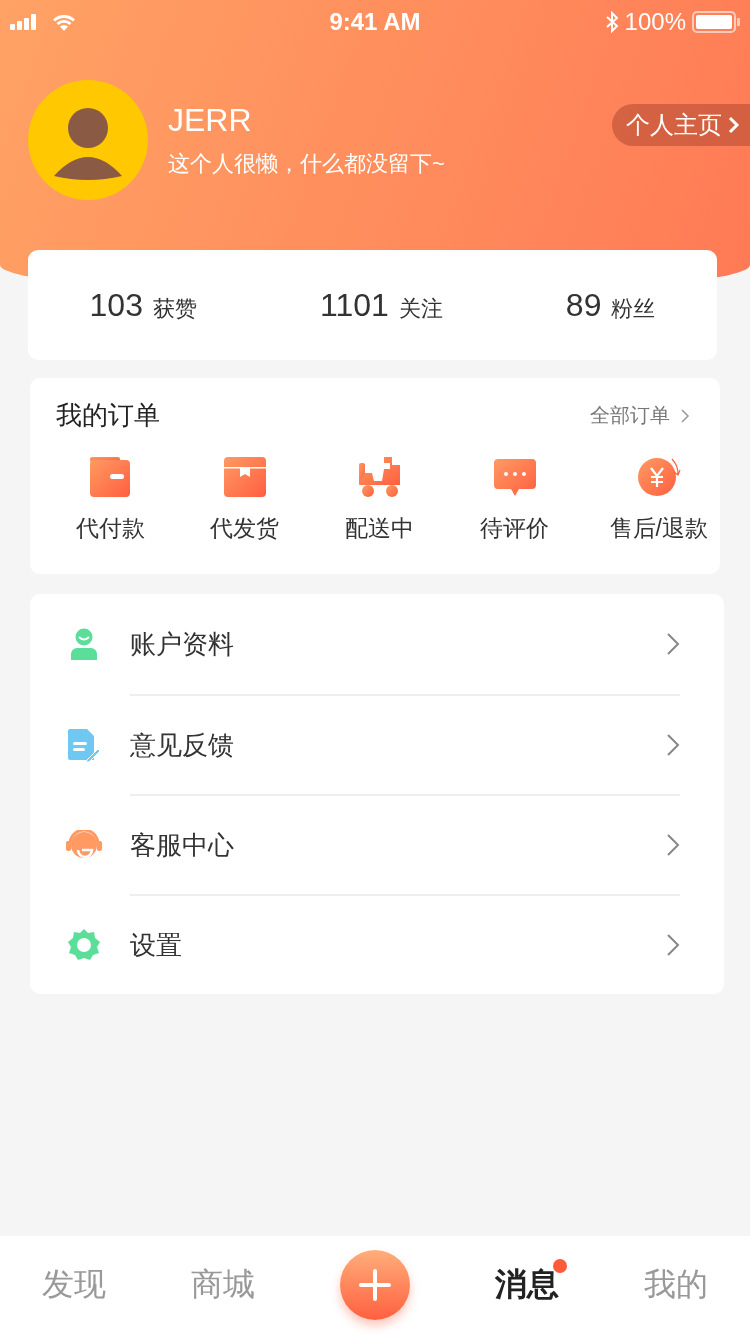 This screenshot has width=750, height=1334. Describe the element at coordinates (375, 22) in the screenshot. I see `status-time: 9:41 AM` at that location.